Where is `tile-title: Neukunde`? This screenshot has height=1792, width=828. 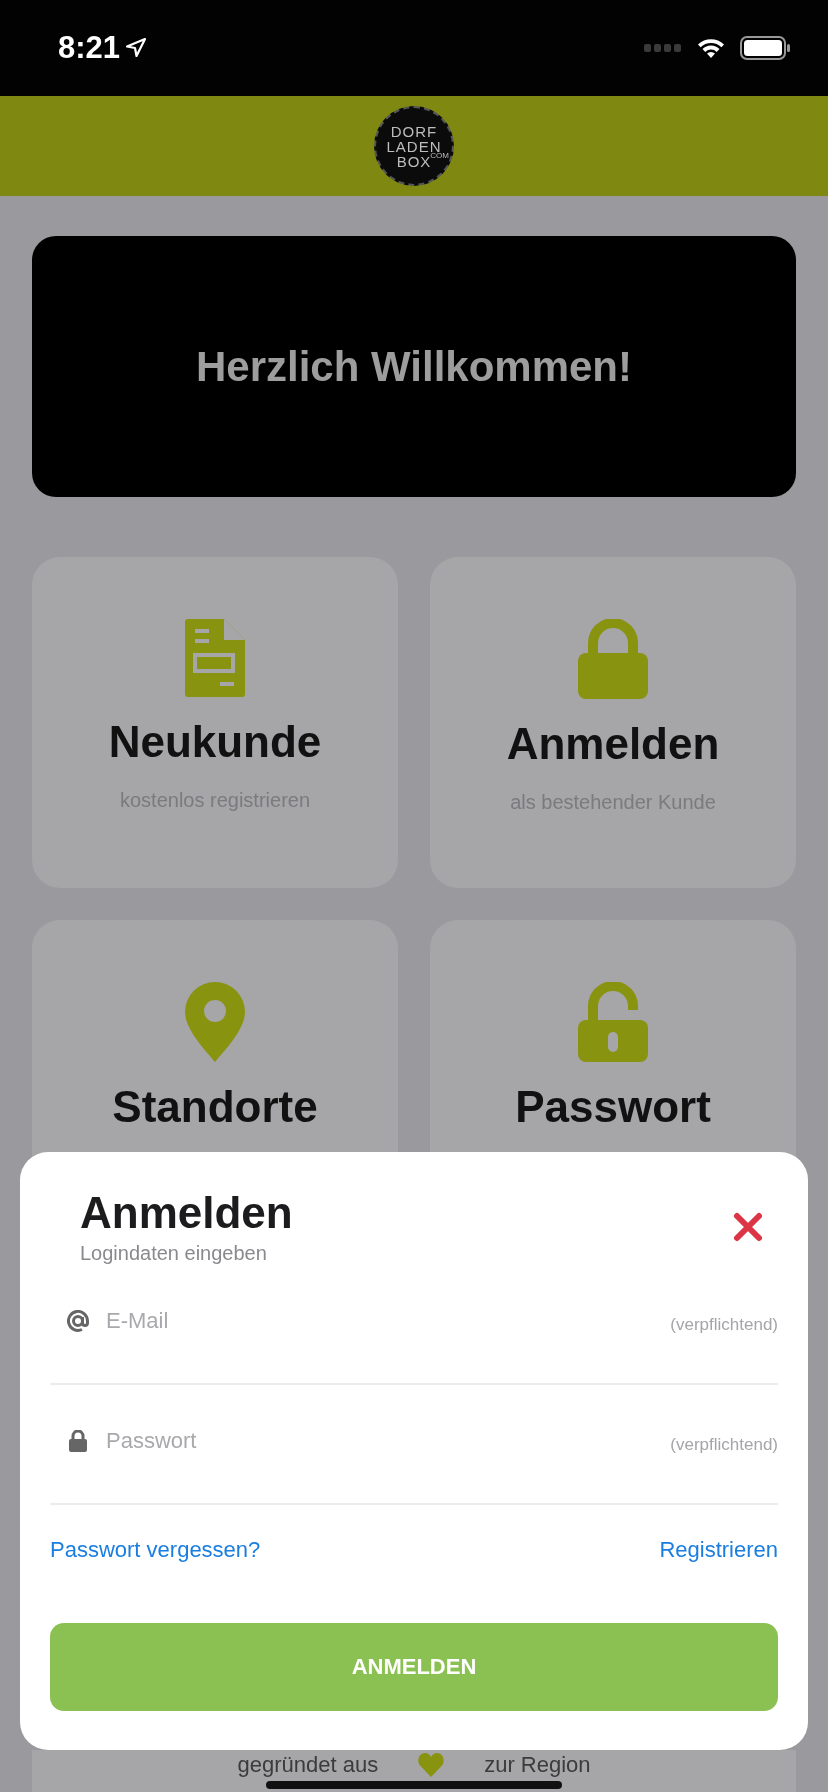
tile-title: Neukunde is located at coordinates (215, 742).